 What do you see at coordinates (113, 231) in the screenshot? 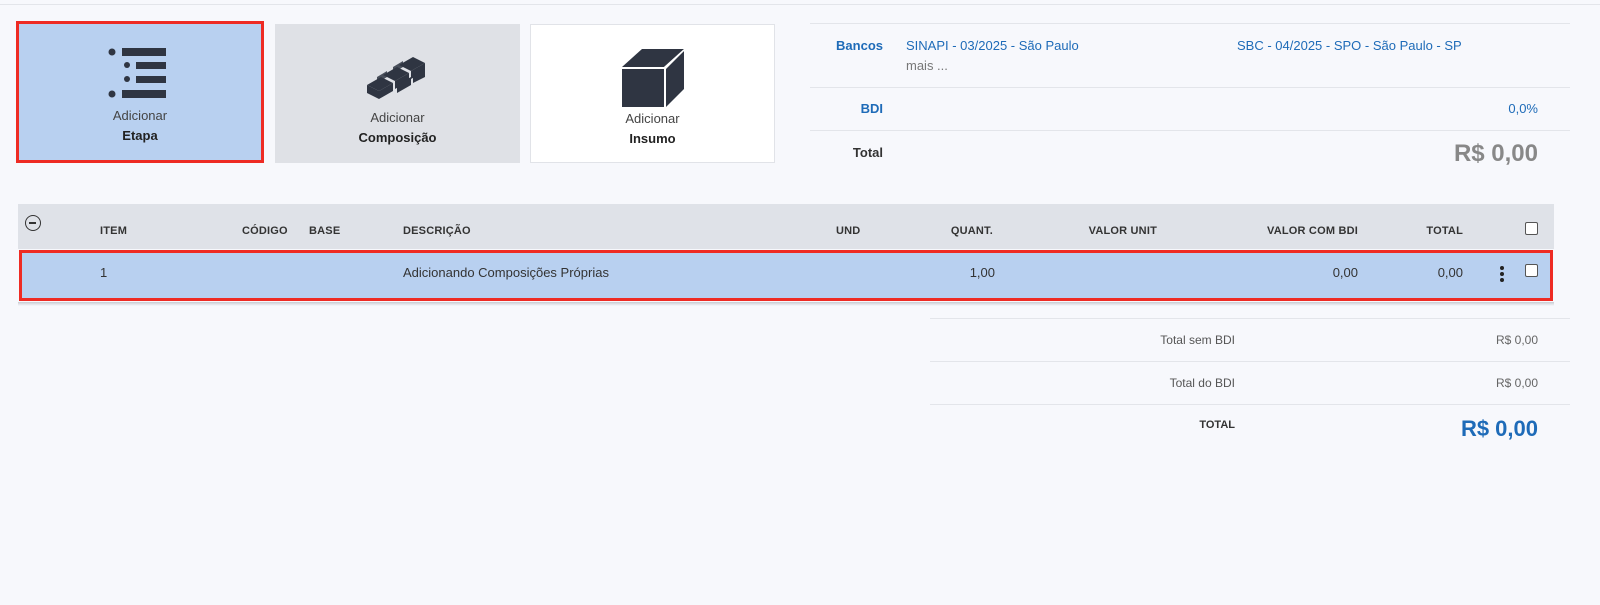
I see `col-item: ITEM` at bounding box center [113, 231].